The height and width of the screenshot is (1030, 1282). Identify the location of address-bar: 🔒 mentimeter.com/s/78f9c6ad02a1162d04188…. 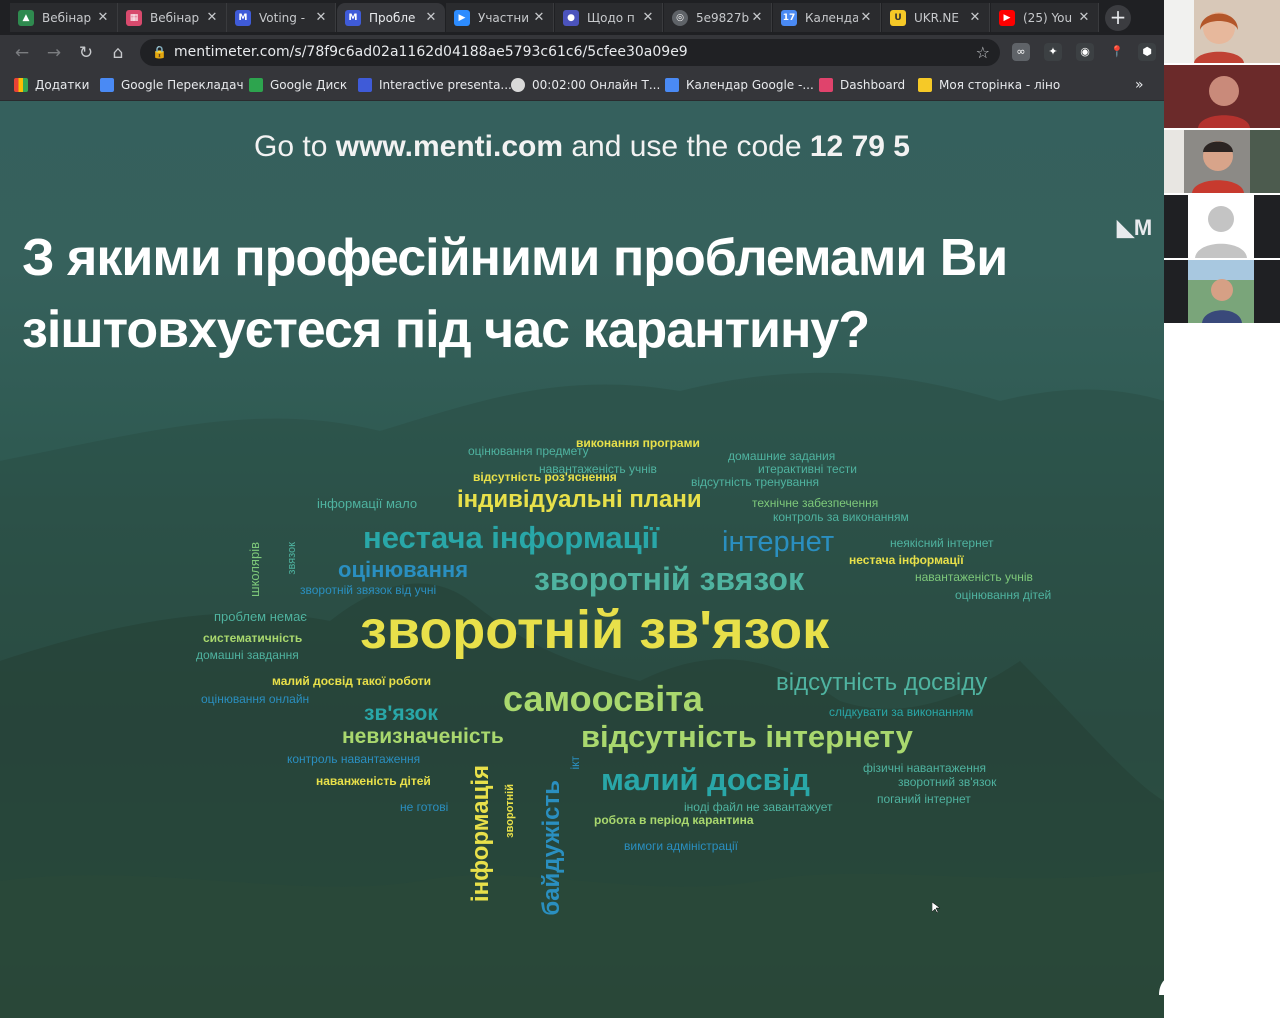
(570, 52).